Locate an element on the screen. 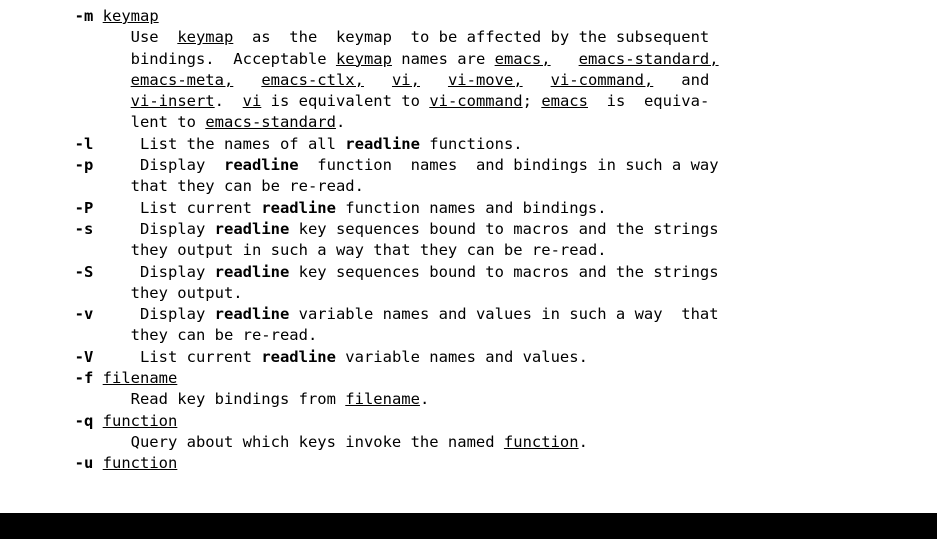 Image resolution: width=937 pixels, height=539 pixels. text-run: they output. is located at coordinates (121, 292).